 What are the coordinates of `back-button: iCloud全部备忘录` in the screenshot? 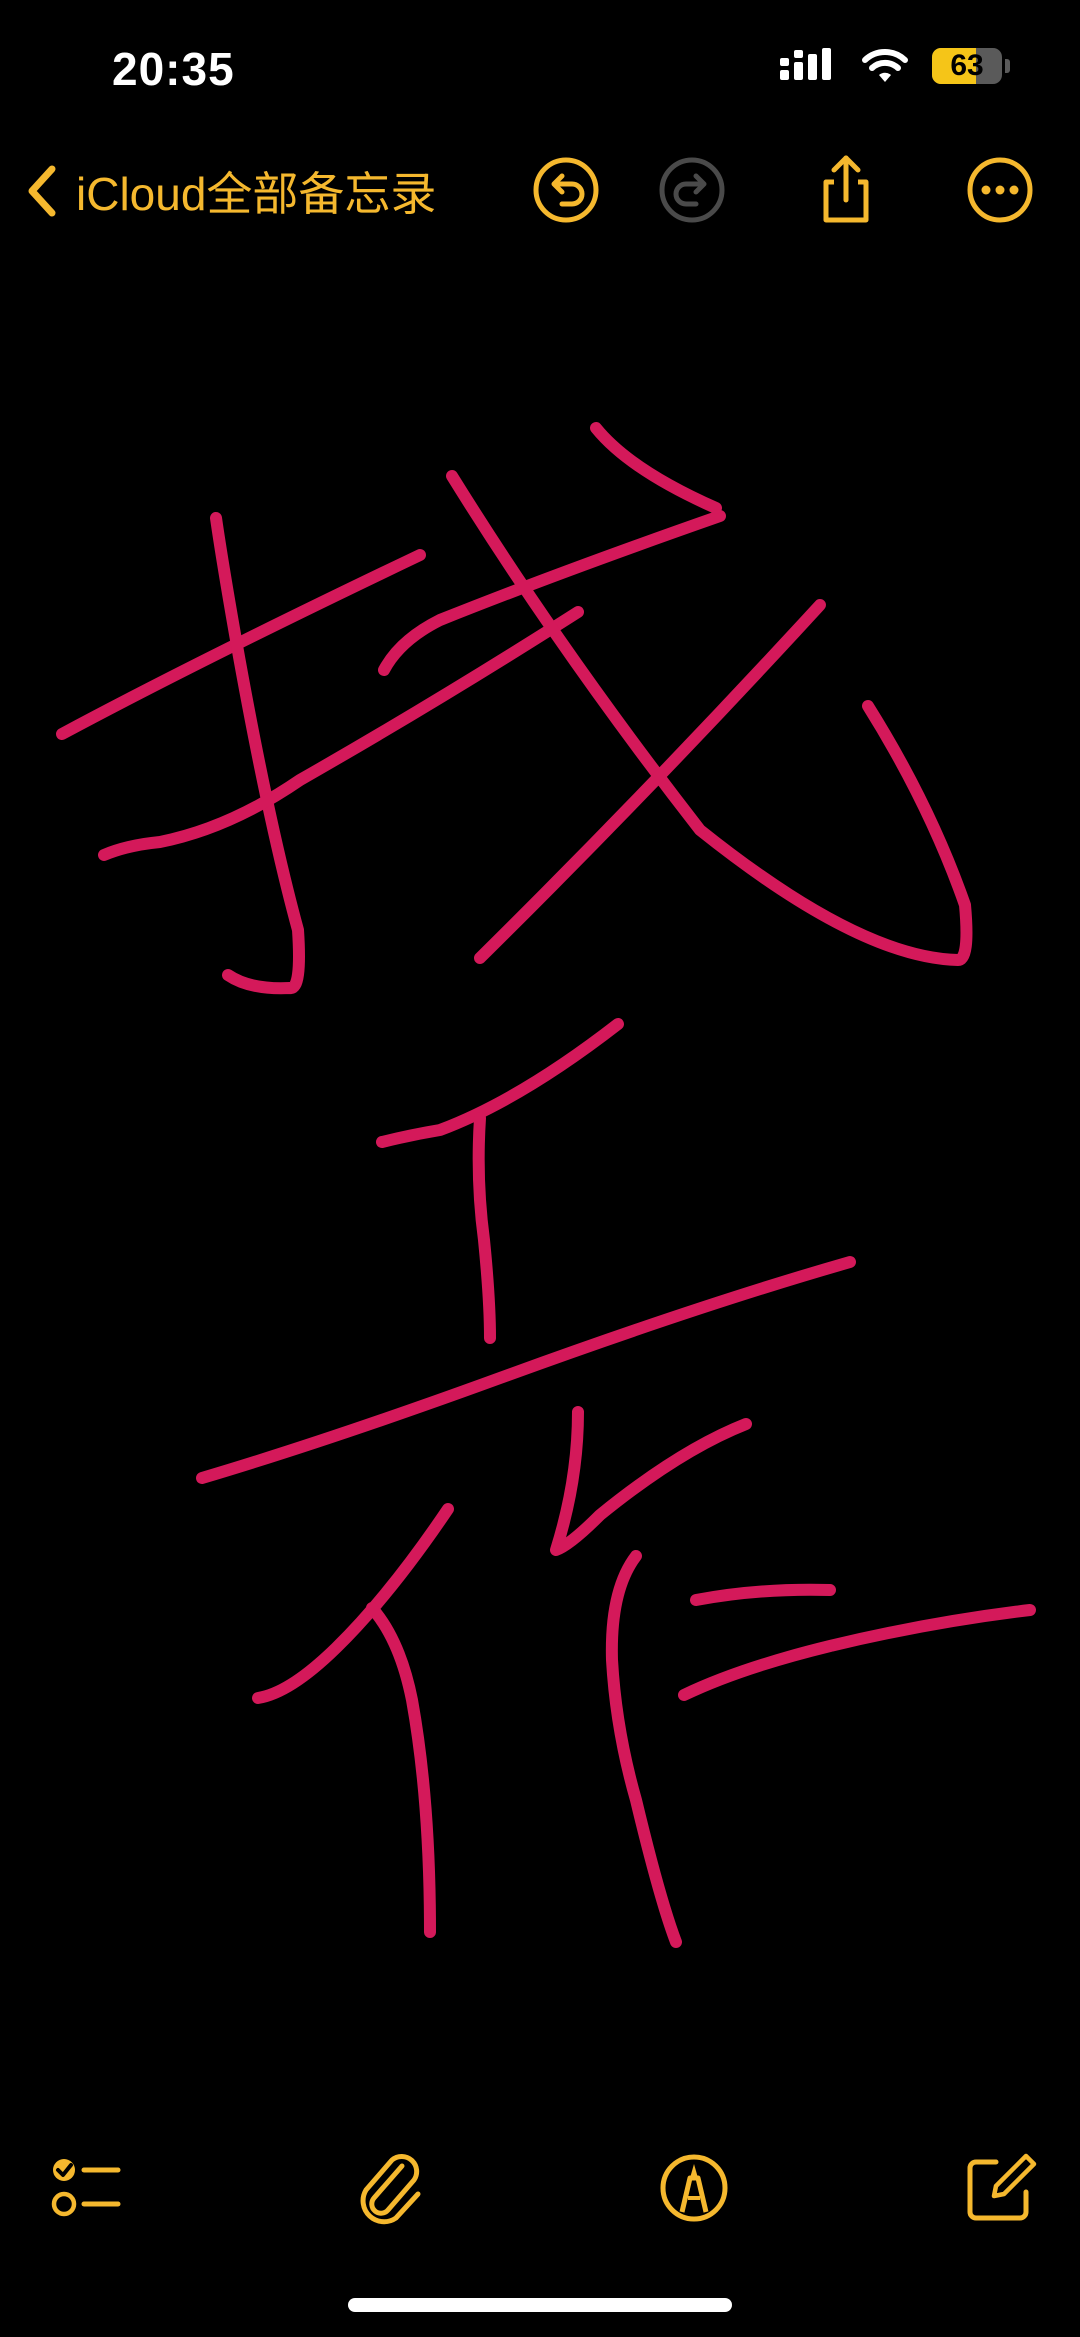 It's located at (229, 191).